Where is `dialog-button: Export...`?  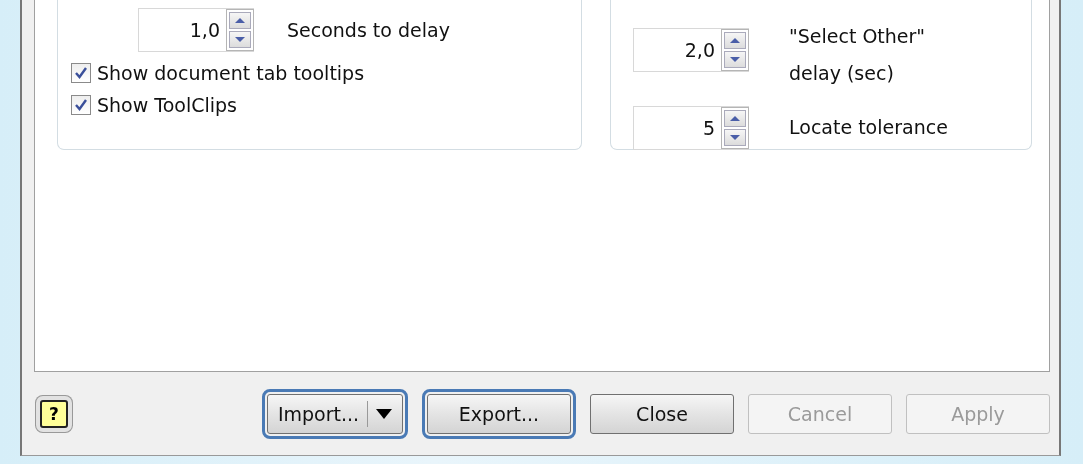
dialog-button: Export... is located at coordinates (499, 413).